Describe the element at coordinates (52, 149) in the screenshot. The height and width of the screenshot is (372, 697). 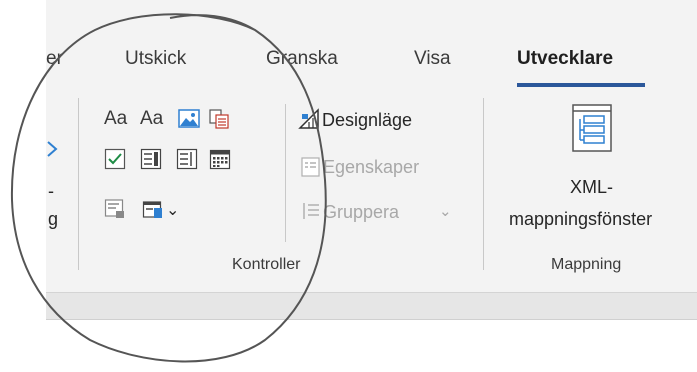
I see `chevron-partial-icon` at that location.